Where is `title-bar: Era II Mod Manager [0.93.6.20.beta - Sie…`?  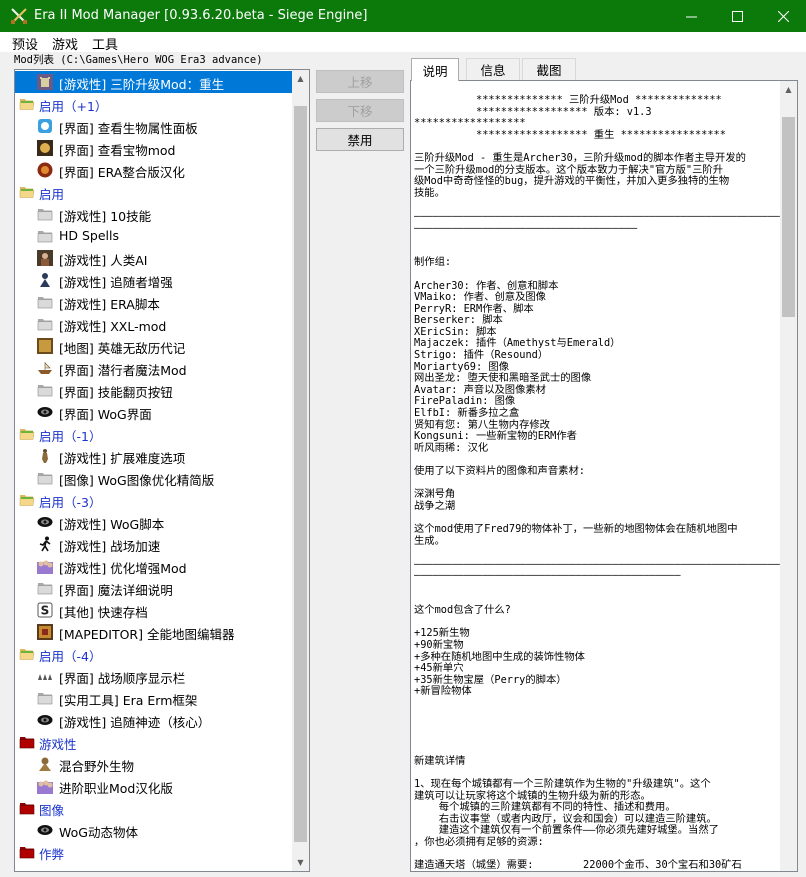 title-bar: Era II Mod Manager [0.93.6.20.beta - Sie… is located at coordinates (403, 16).